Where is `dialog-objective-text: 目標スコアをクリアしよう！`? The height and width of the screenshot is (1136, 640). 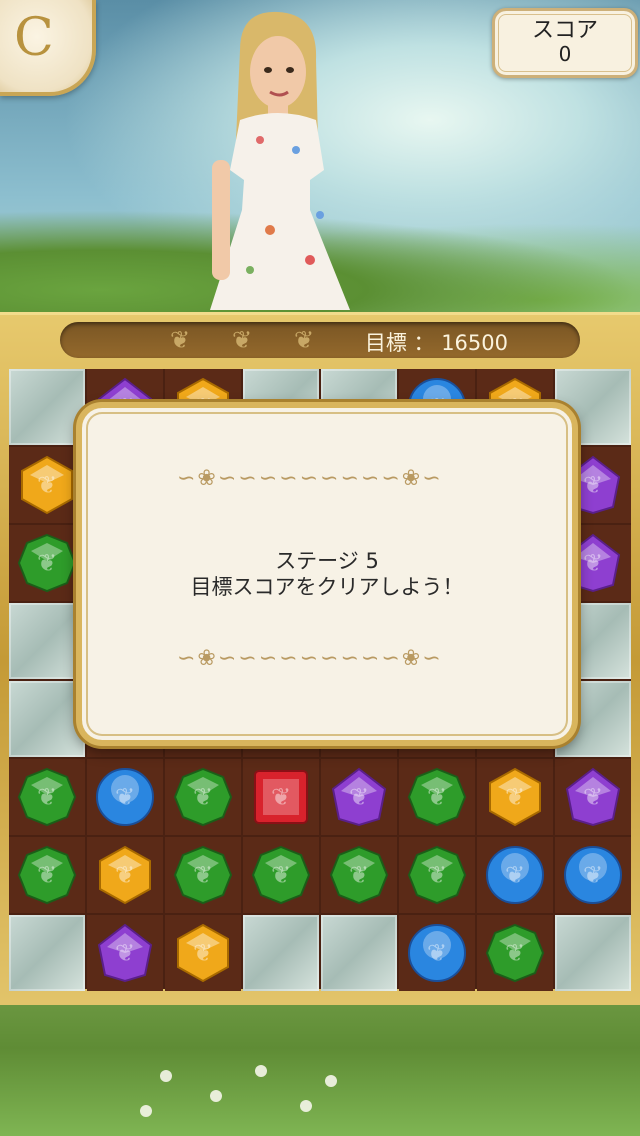
dialog-objective-text: 目標スコアをクリアしよう！ is located at coordinates (327, 587).